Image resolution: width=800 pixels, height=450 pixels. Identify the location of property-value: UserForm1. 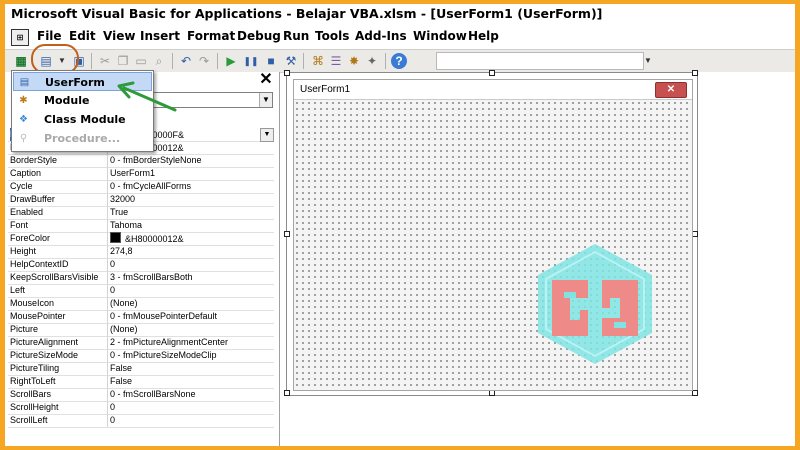
(191, 173).